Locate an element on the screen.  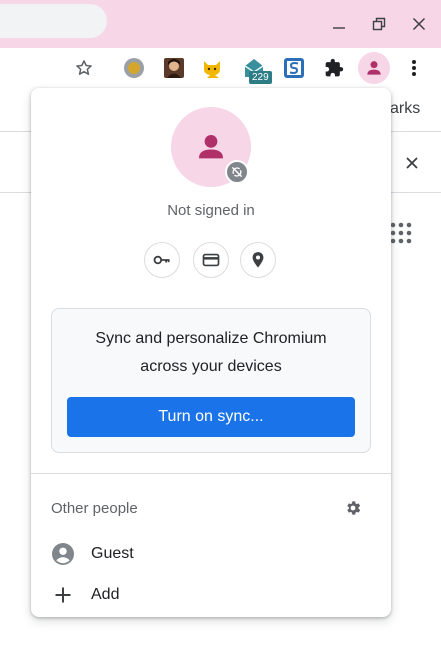
passwords-button is located at coordinates (162, 260).